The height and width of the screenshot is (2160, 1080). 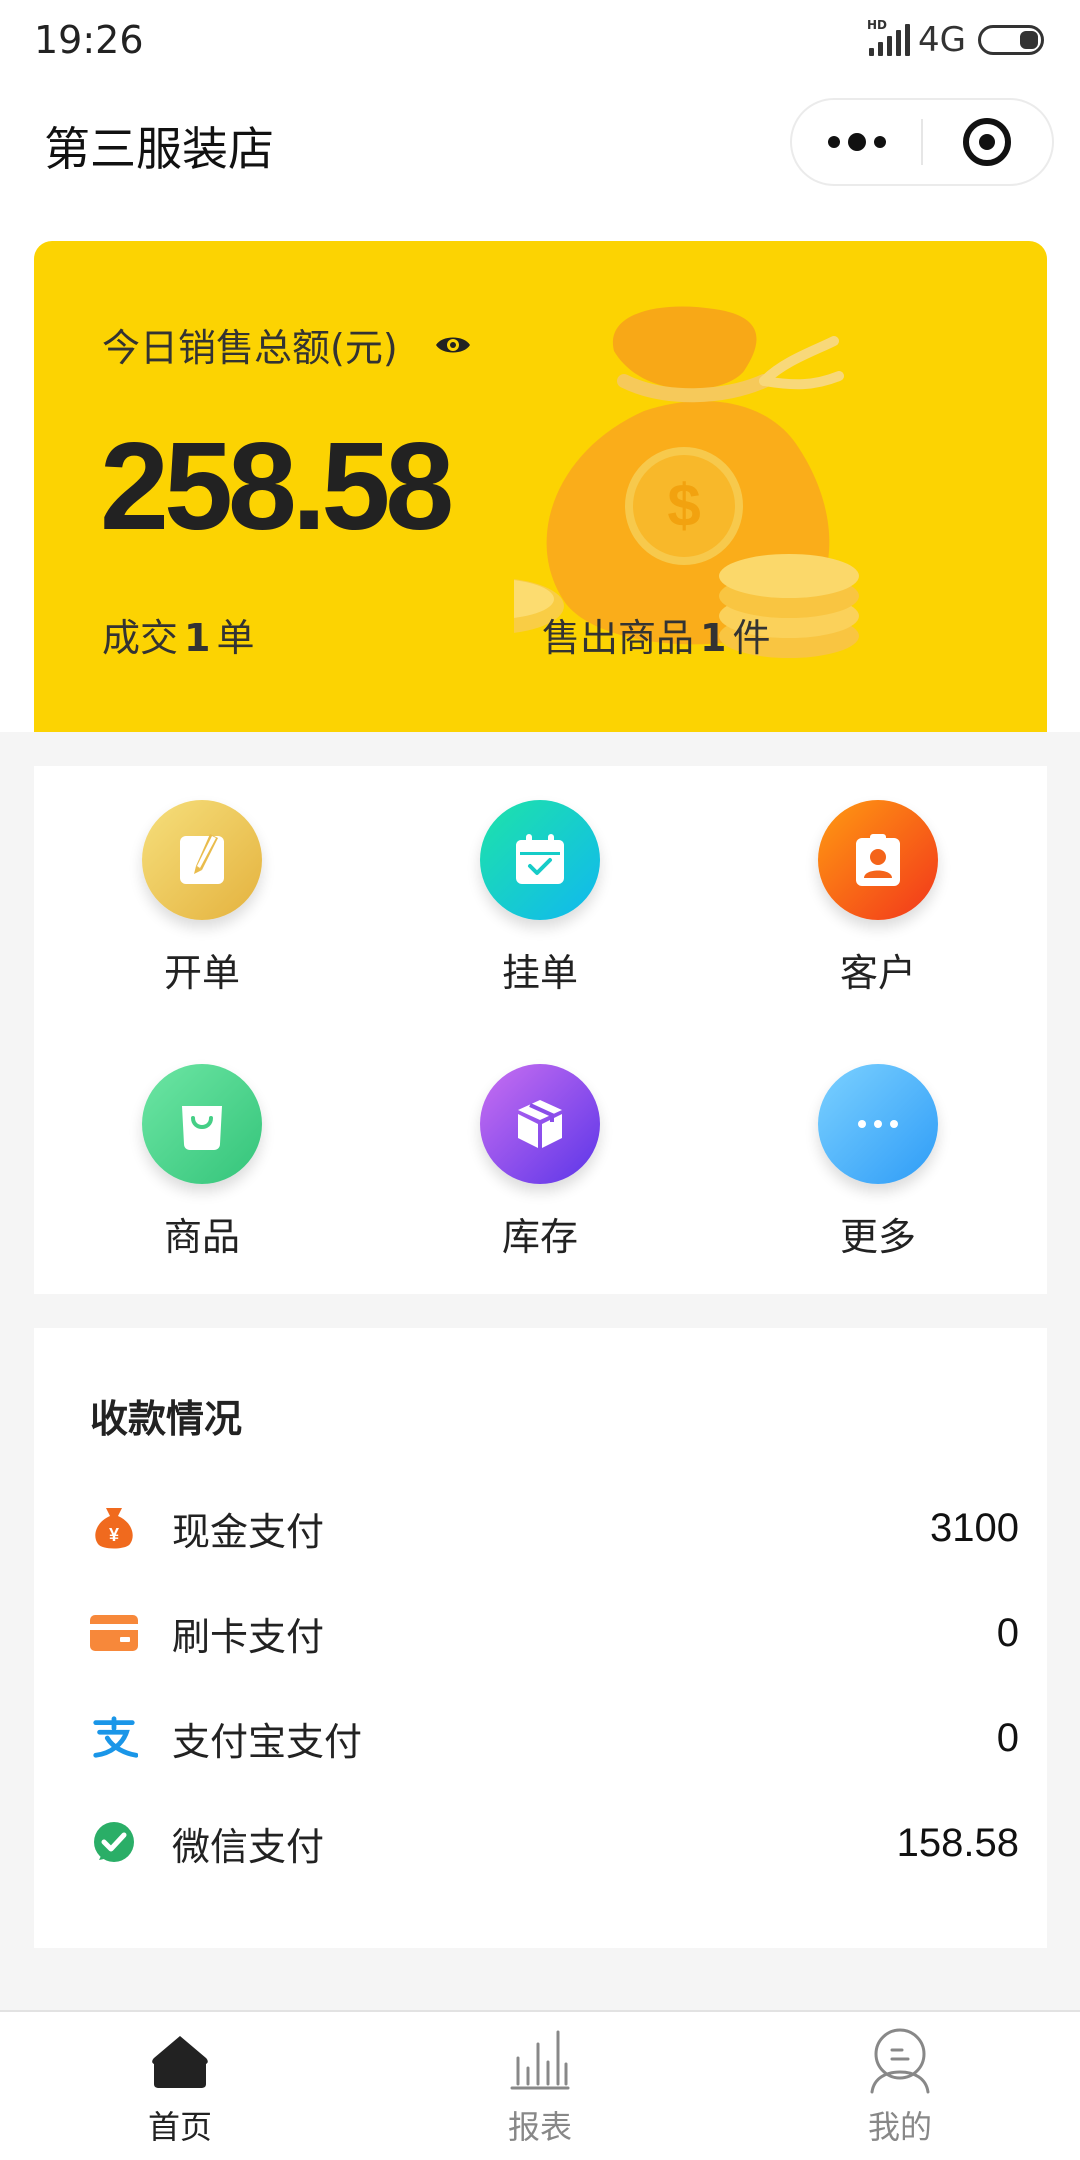 What do you see at coordinates (878, 860) in the screenshot?
I see `contact-card-icon` at bounding box center [878, 860].